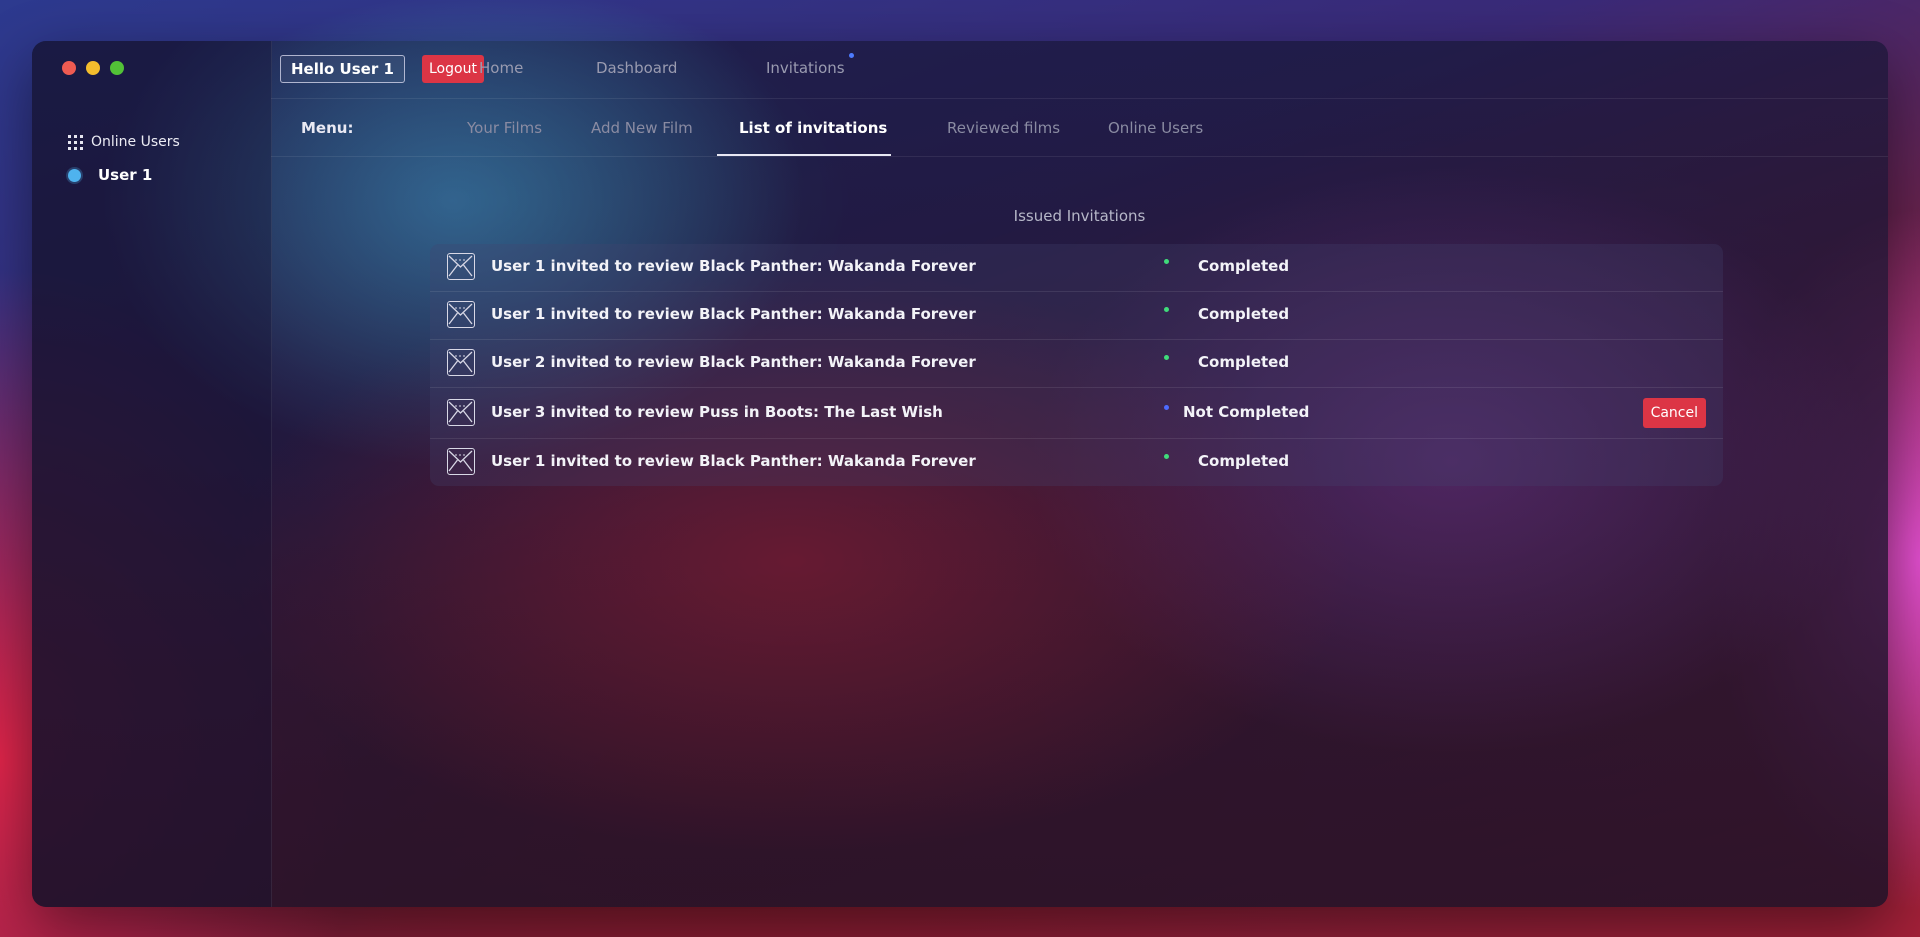  Describe the element at coordinates (1246, 412) in the screenshot. I see `invitation-status: Not Completed` at that location.